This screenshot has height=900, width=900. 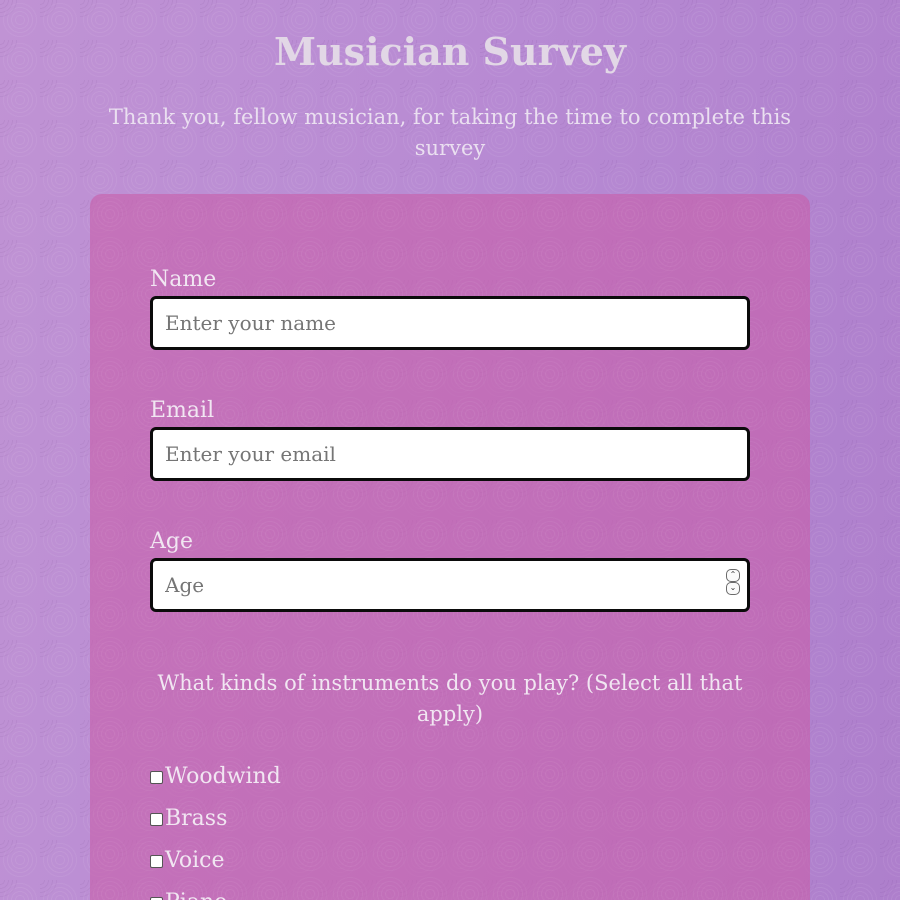 I want to click on piano-checkbox, so click(x=156, y=898).